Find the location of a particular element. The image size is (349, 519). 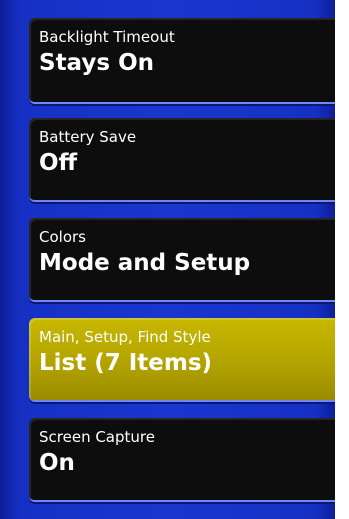

menu-item-value: Stays On is located at coordinates (96, 63).